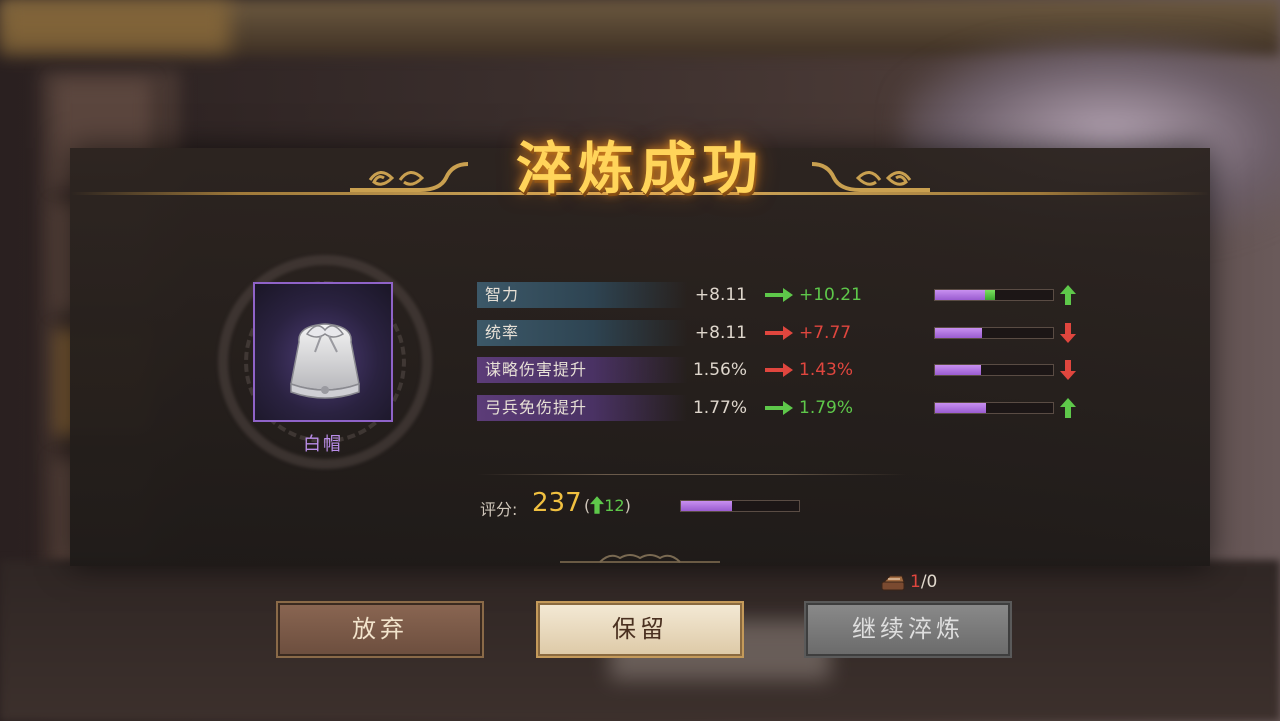 This screenshot has width=1280, height=721. Describe the element at coordinates (325, 361) in the screenshot. I see `white-hat-icon` at that location.